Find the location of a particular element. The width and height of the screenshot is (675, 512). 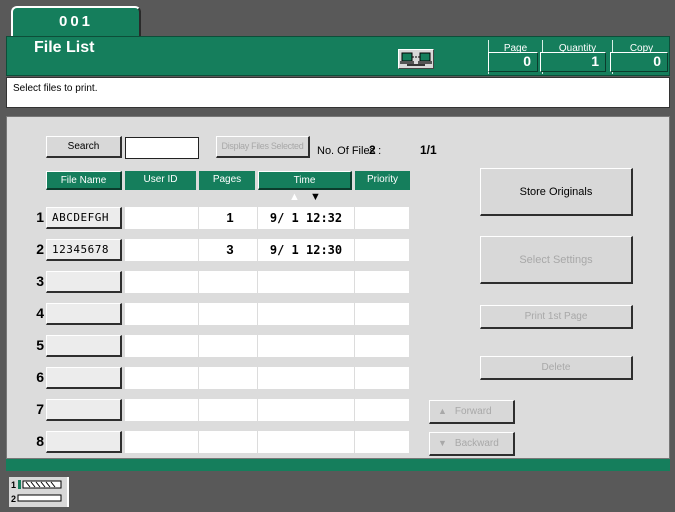

message-text: Select files to print. is located at coordinates (55, 88).